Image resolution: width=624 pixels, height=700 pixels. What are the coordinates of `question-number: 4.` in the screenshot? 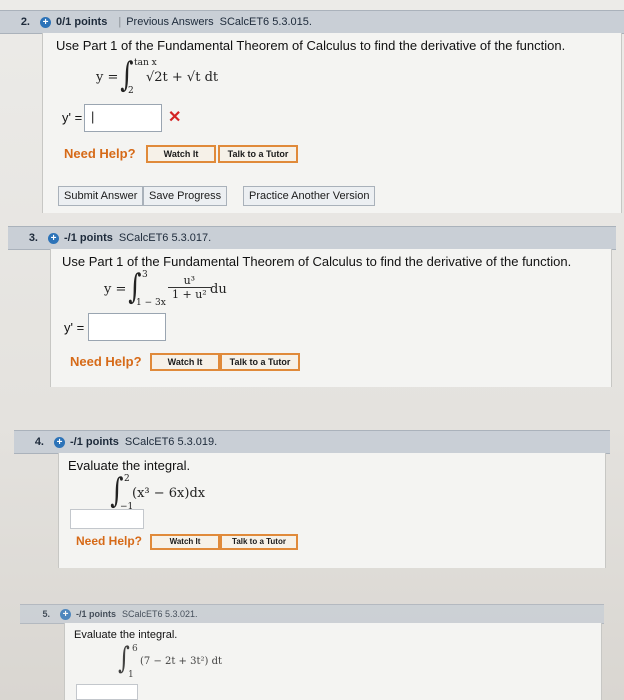 It's located at (39, 442).